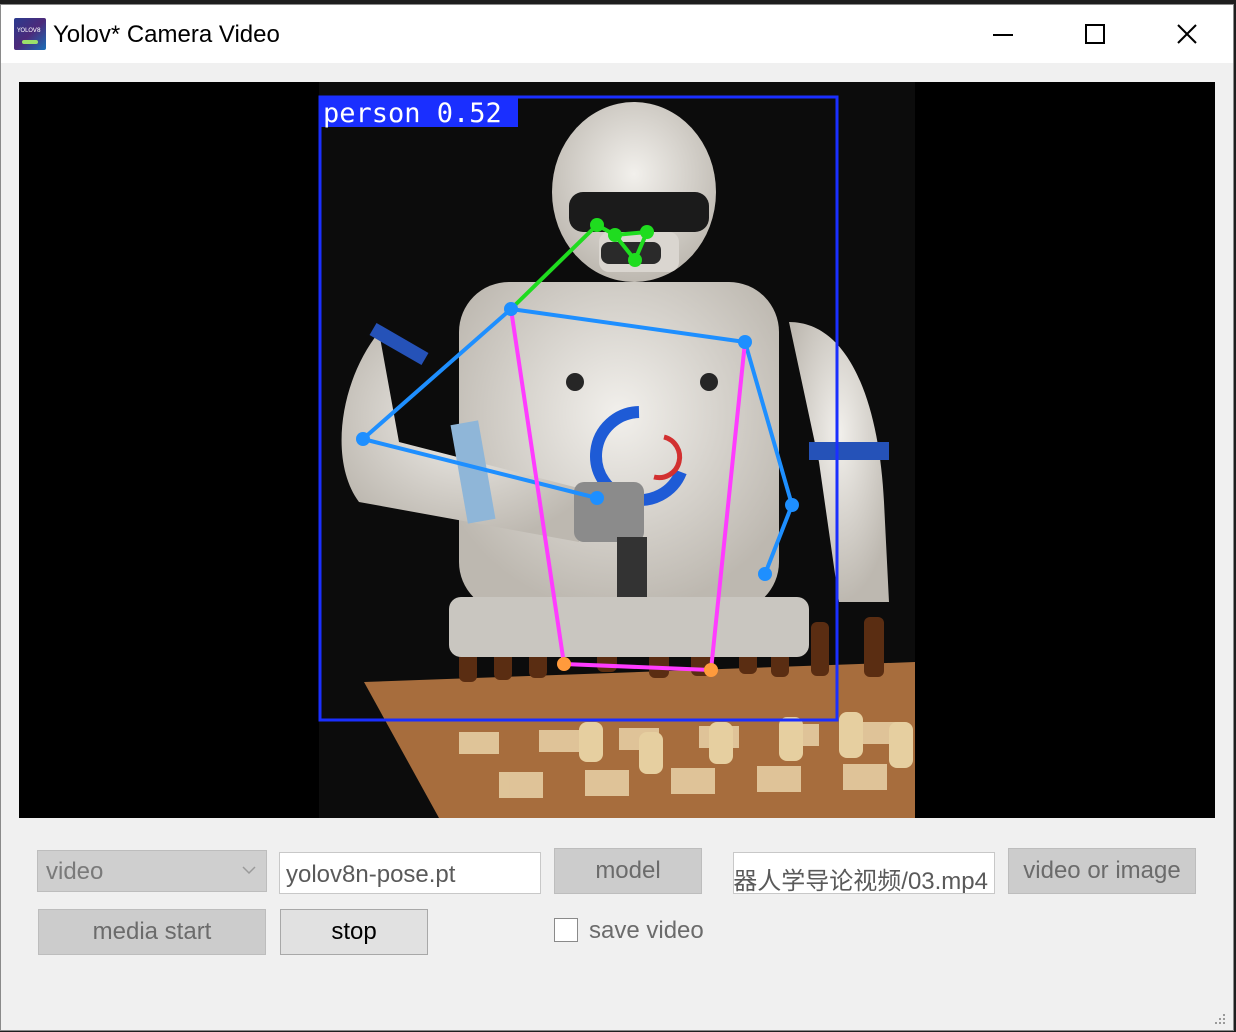 The width and height of the screenshot is (1236, 1032). Describe the element at coordinates (566, 930) in the screenshot. I see `save-video-checkbox` at that location.